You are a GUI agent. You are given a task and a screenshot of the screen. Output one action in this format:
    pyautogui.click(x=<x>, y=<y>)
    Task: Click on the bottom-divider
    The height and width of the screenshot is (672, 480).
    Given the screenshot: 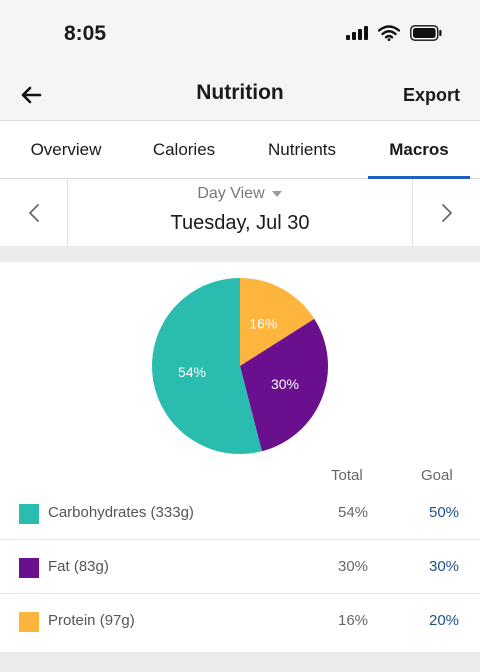 What is the action you would take?
    pyautogui.click(x=240, y=662)
    